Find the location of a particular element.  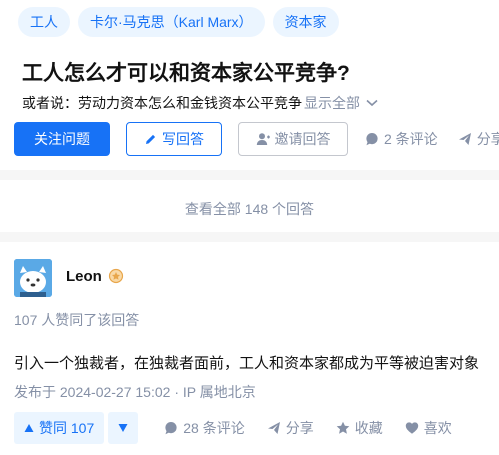

author-badge-icon is located at coordinates (116, 278).